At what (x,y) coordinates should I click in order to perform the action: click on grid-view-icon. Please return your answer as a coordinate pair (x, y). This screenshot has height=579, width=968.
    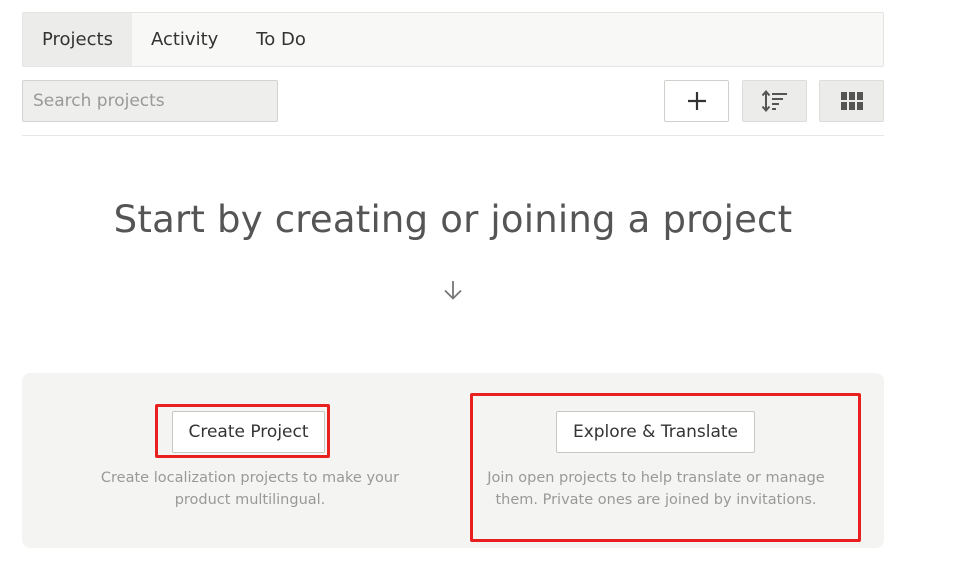
    Looking at the image, I should click on (851, 101).